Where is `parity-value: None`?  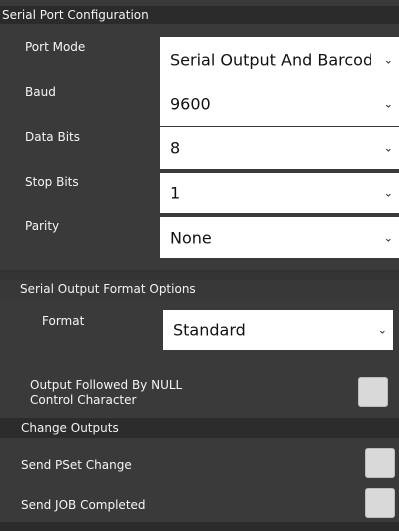
parity-value: None is located at coordinates (191, 237).